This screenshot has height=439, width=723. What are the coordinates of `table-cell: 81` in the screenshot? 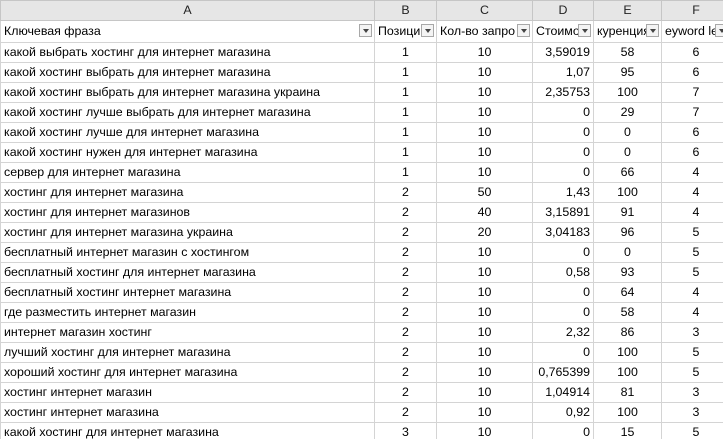 It's located at (627, 392).